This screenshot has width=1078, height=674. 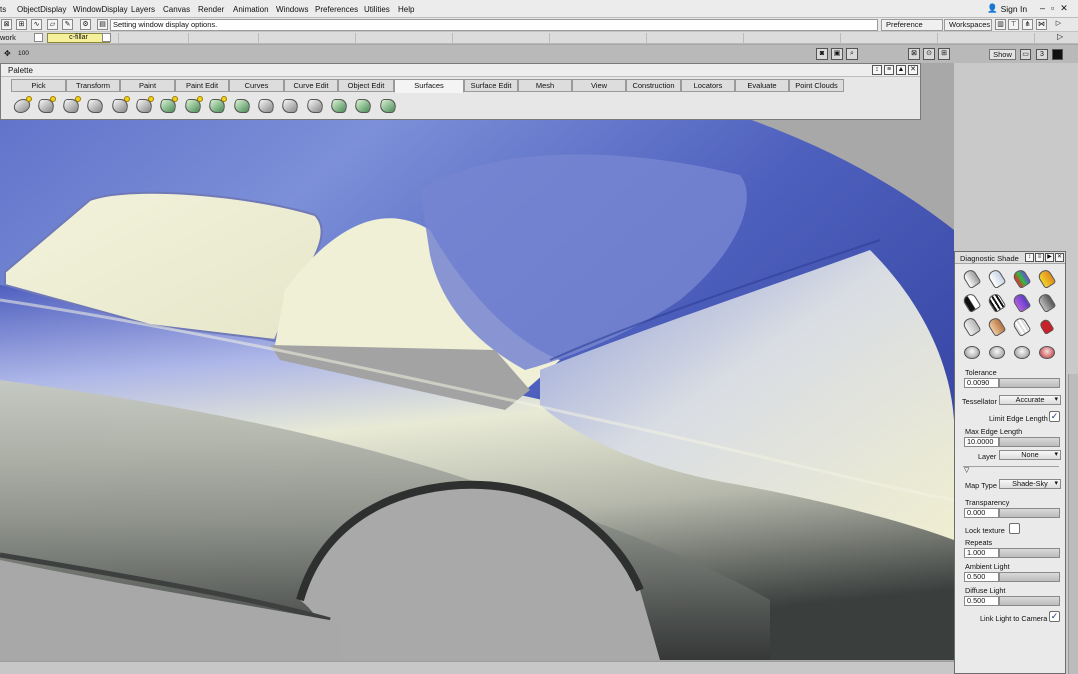 What do you see at coordinates (1021, 326) in the screenshot?
I see `texture-icon` at bounding box center [1021, 326].